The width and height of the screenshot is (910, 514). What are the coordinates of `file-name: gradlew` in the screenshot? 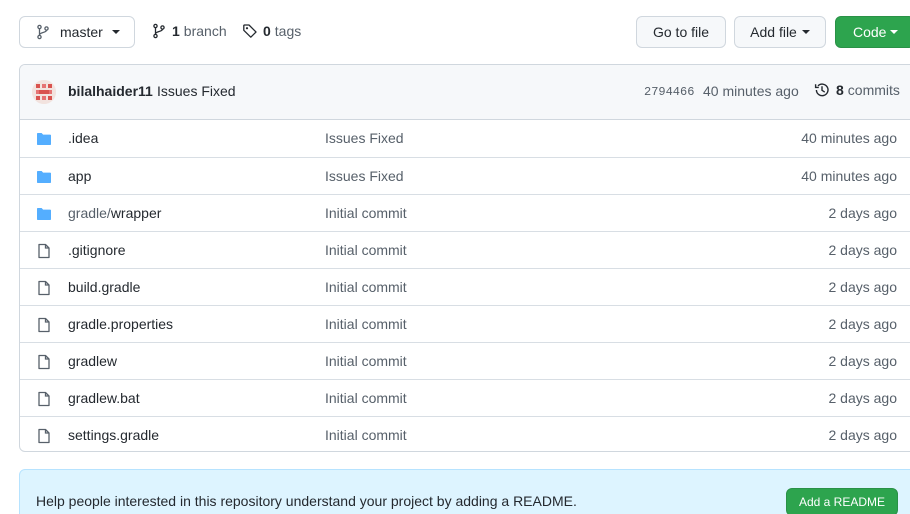 It's located at (93, 361).